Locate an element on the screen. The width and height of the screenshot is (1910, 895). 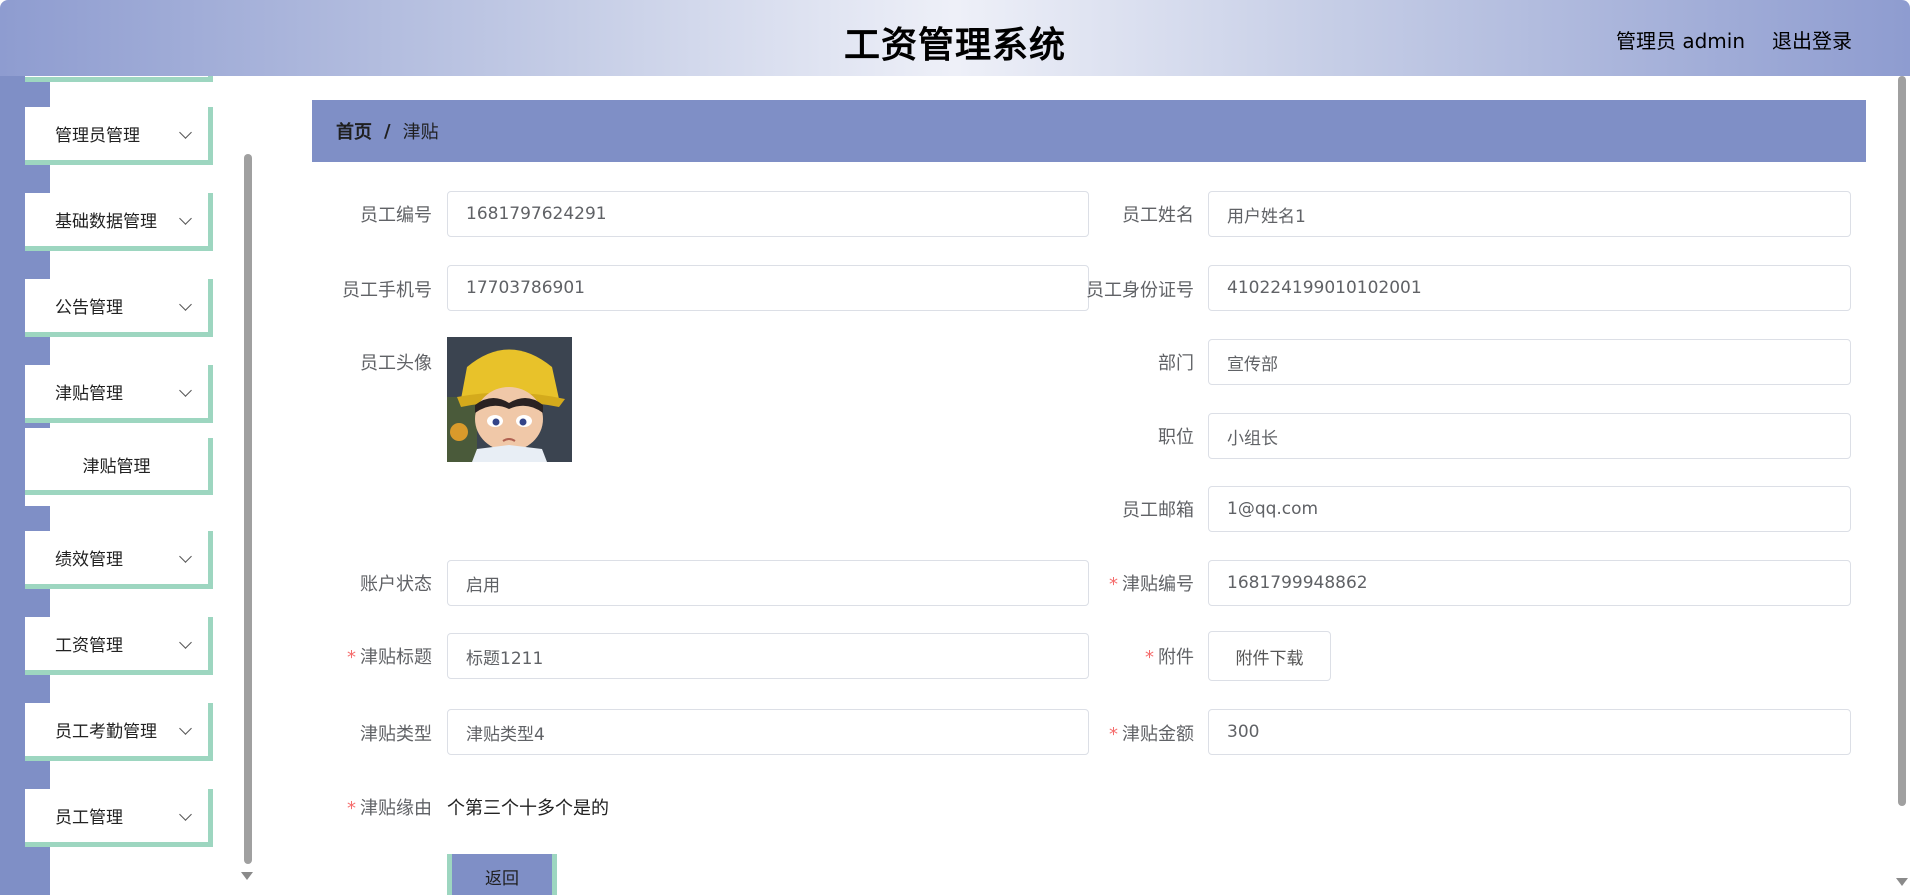
department-label: 部门 is located at coordinates (1176, 363).